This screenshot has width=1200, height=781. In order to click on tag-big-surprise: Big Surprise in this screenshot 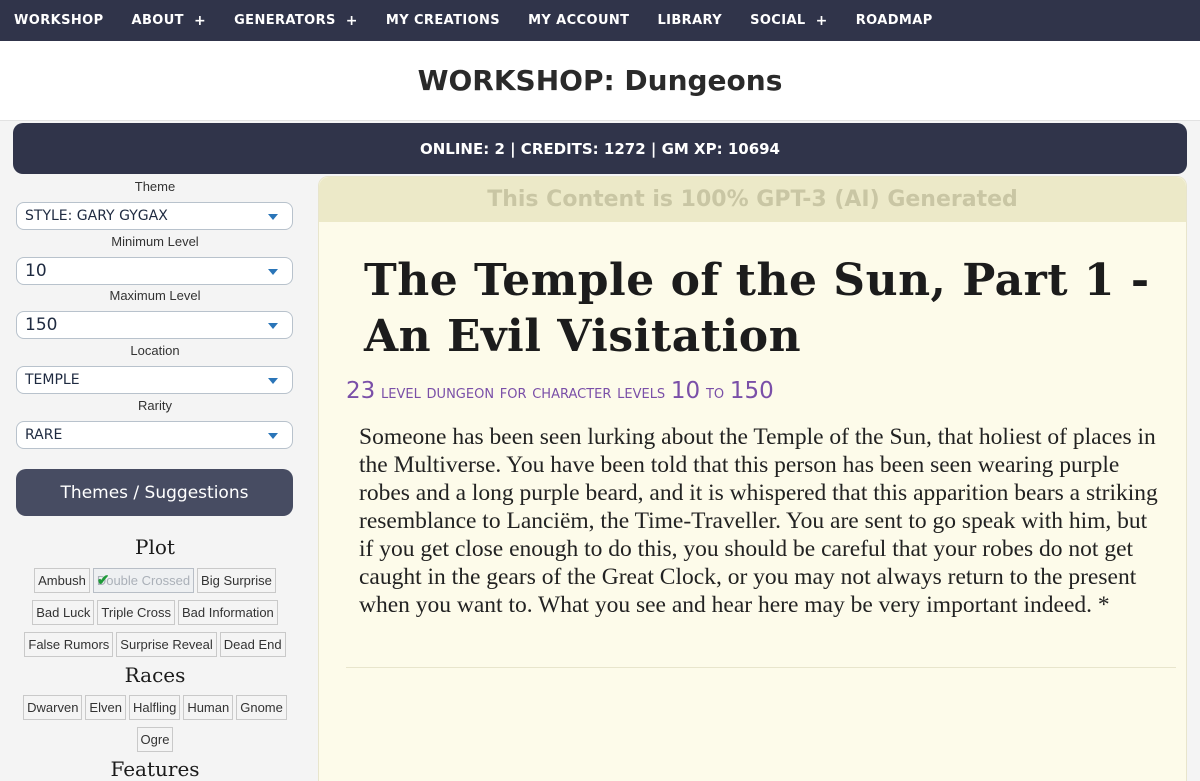, I will do `click(236, 580)`.